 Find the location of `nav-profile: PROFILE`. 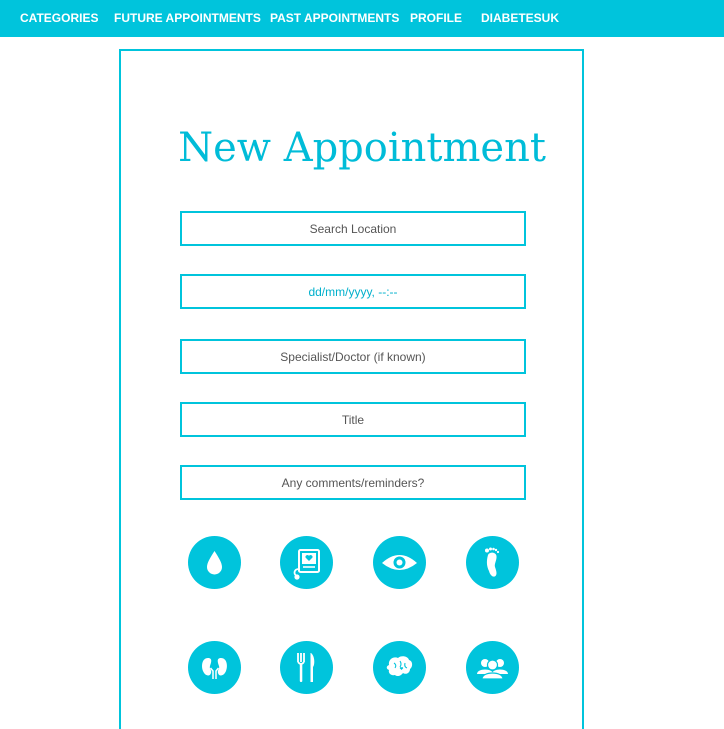

nav-profile: PROFILE is located at coordinates (436, 18).